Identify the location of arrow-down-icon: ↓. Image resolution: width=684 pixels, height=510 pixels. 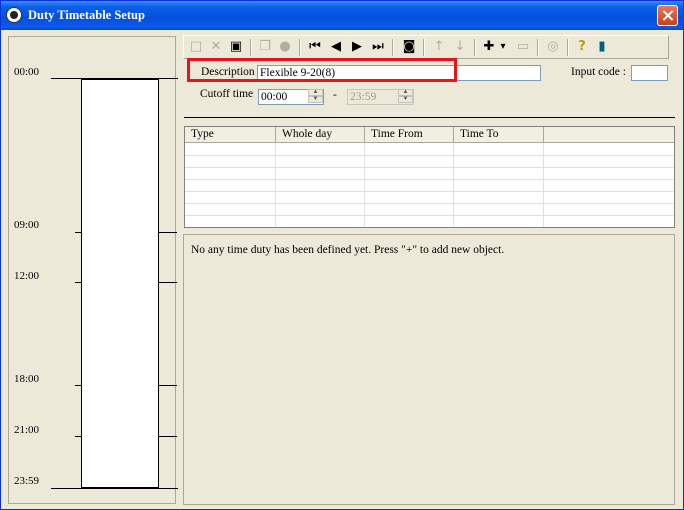
(460, 47).